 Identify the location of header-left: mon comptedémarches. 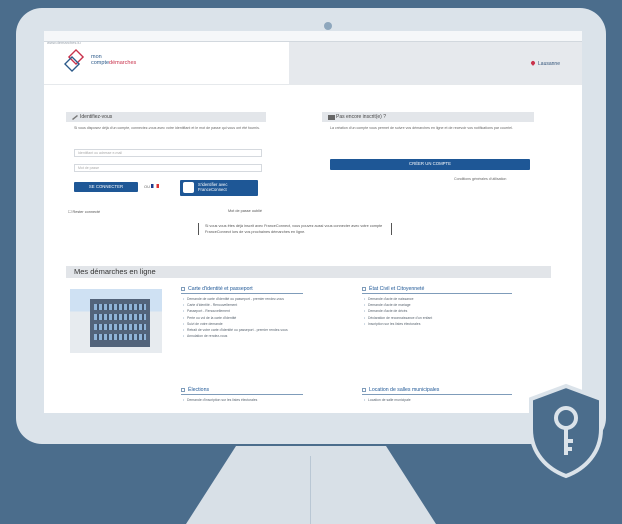
(166, 63).